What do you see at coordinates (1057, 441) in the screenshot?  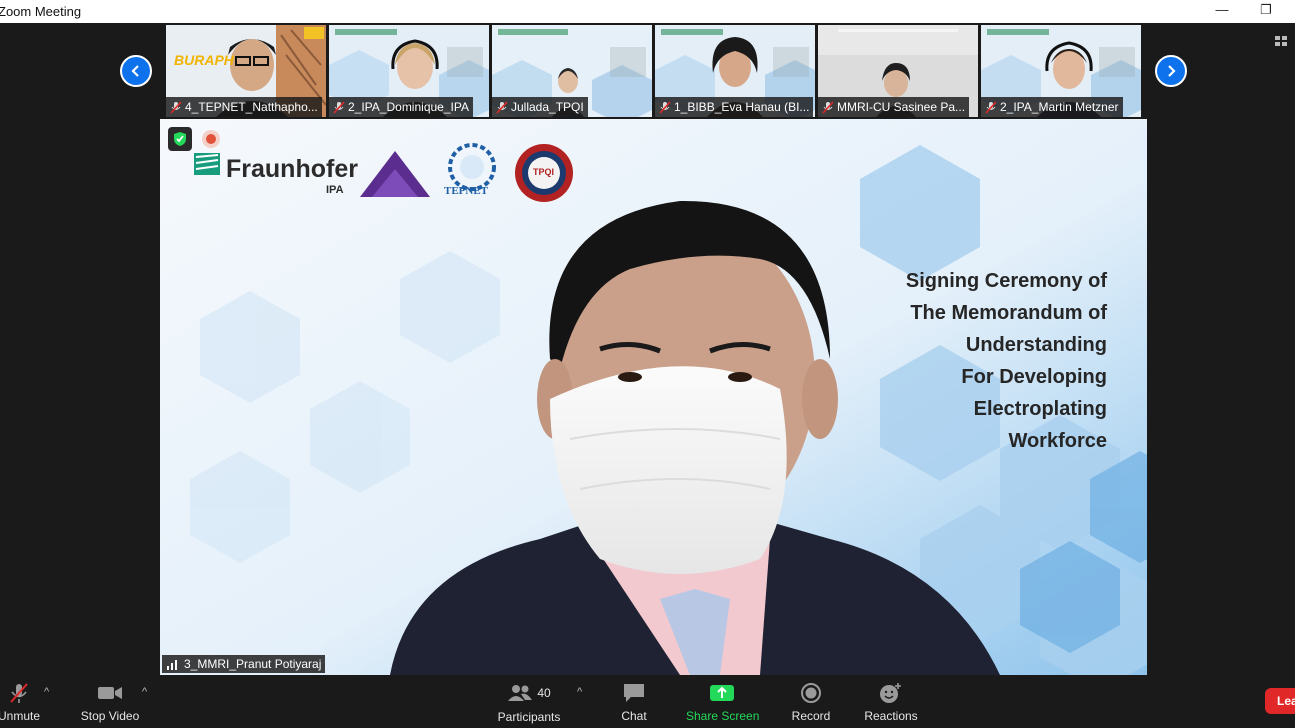 I see `slide-title-line: Workforce` at bounding box center [1057, 441].